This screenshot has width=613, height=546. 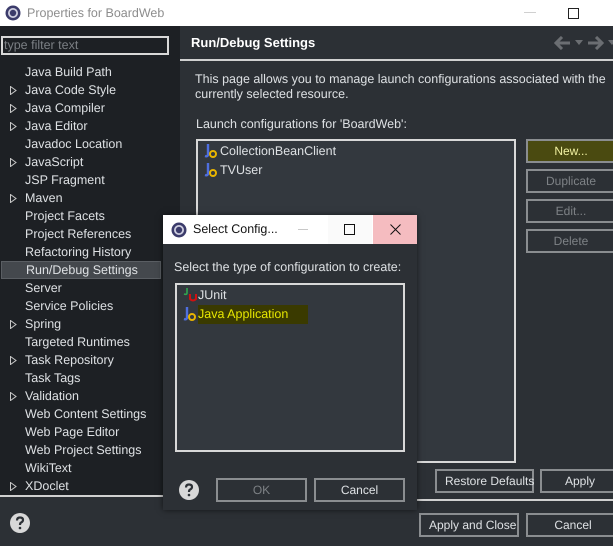 I want to click on apply-button: Apply, so click(x=576, y=480).